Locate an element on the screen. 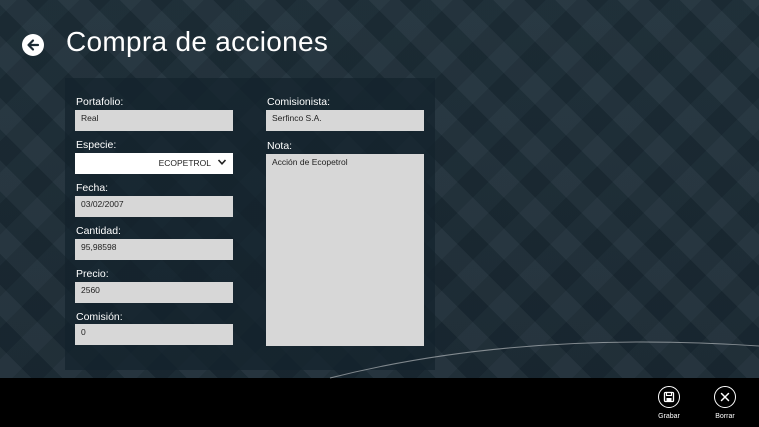 Image resolution: width=759 pixels, height=427 pixels. borrar-label: Borrar is located at coordinates (725, 416).